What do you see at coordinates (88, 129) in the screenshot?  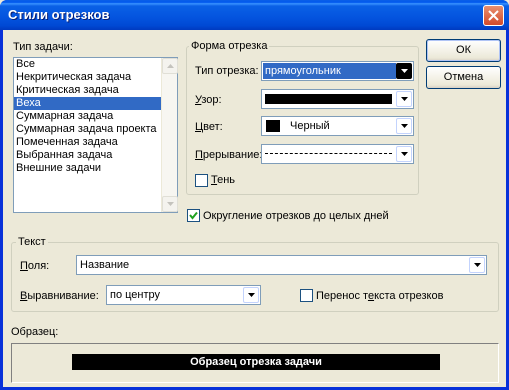 I see `list-item: Суммарная задача проекта` at bounding box center [88, 129].